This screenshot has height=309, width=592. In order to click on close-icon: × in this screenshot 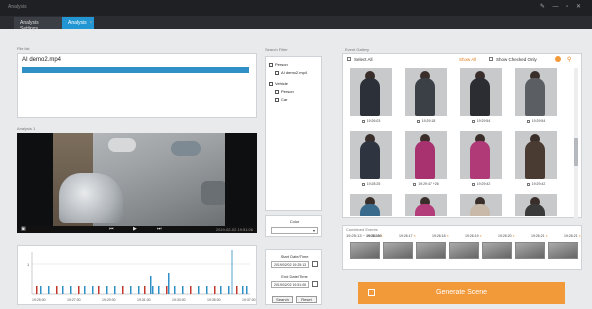, I will do `click(91, 23)`.